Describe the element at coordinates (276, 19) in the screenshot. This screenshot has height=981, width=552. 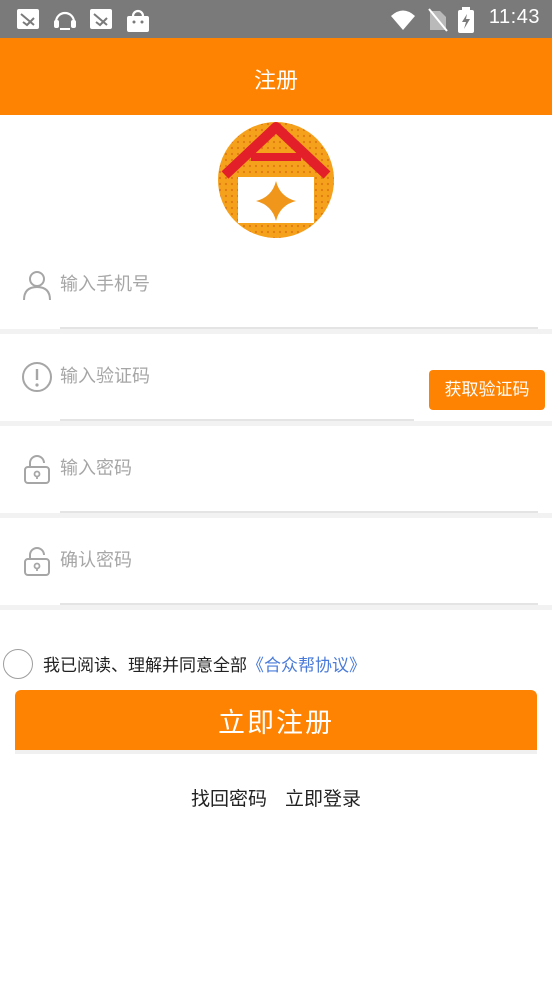
I see `status-bar: 11:43` at that location.